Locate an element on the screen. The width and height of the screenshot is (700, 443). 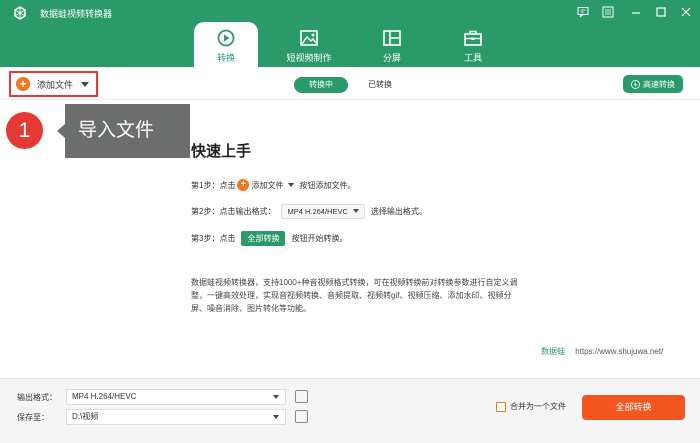
merge-checkbox: 合并为一个文件 is located at coordinates (531, 406).